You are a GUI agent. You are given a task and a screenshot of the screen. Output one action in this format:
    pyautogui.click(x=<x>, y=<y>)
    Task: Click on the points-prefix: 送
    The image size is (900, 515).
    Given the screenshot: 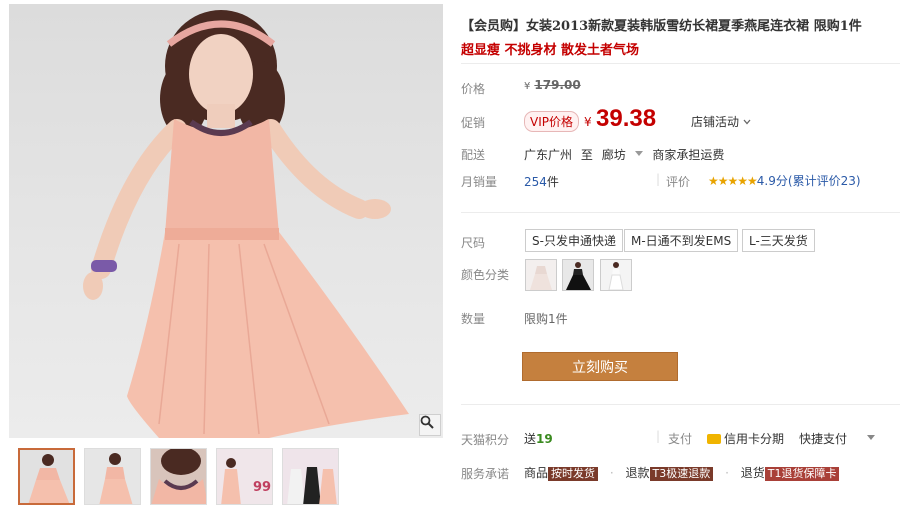 What is the action you would take?
    pyautogui.click(x=530, y=439)
    